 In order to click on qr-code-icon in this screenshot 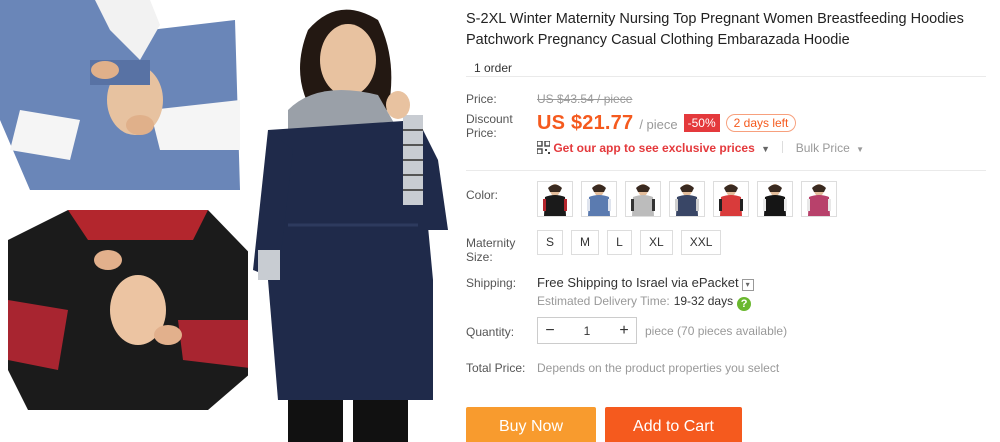, I will do `click(543, 148)`.